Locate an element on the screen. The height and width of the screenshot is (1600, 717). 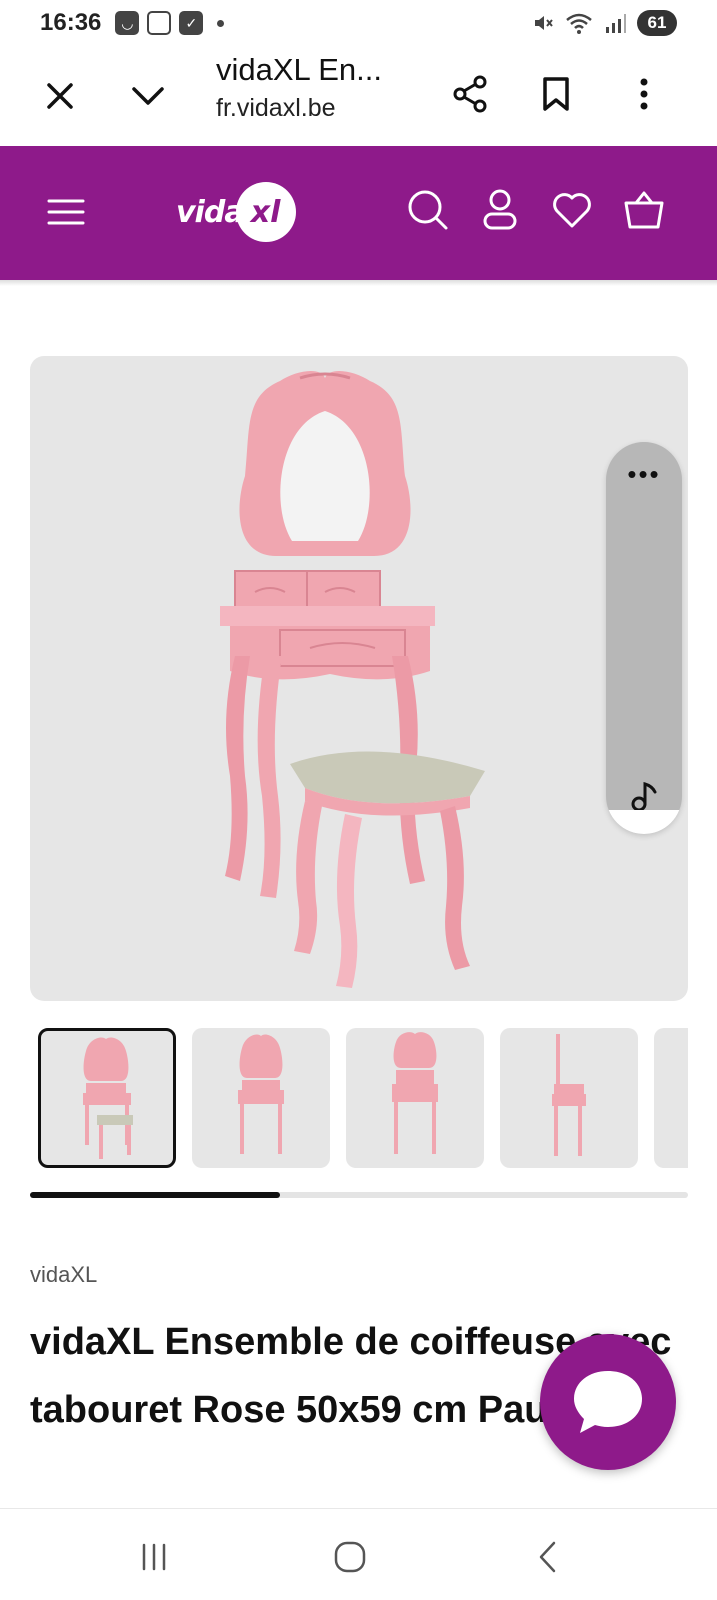
bookmark-button is located at coordinates (556, 94).